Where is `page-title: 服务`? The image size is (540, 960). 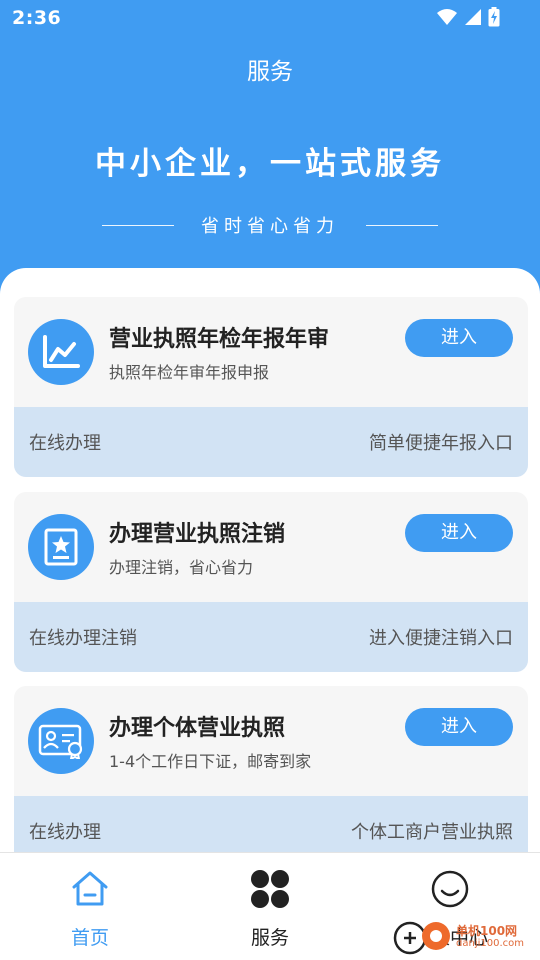 page-title: 服务 is located at coordinates (270, 72).